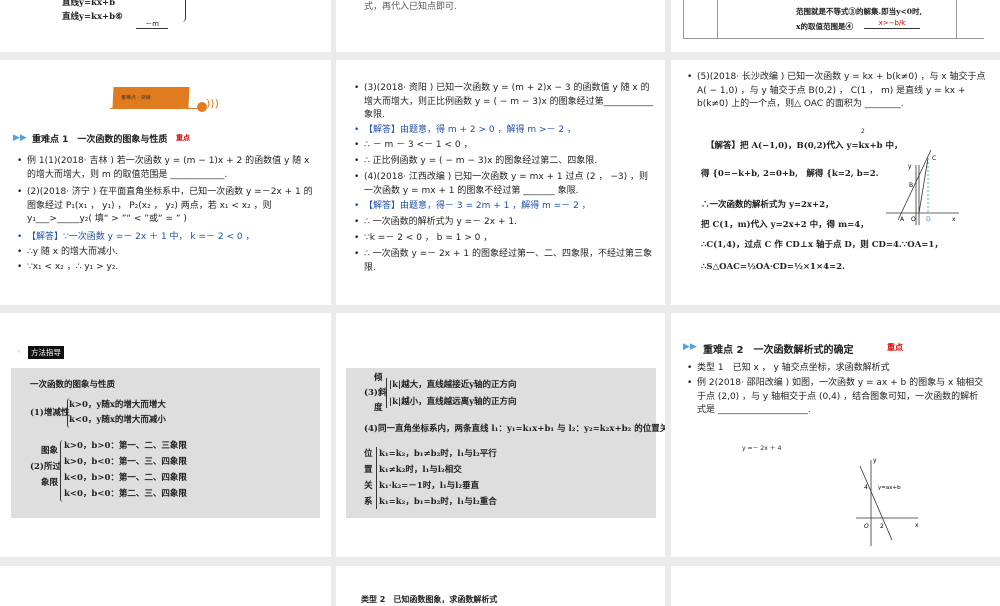 The width and height of the screenshot is (1000, 606). What do you see at coordinates (125, 478) in the screenshot?
I see `rule: k<0，b>0：第一、二、四象限` at bounding box center [125, 478].